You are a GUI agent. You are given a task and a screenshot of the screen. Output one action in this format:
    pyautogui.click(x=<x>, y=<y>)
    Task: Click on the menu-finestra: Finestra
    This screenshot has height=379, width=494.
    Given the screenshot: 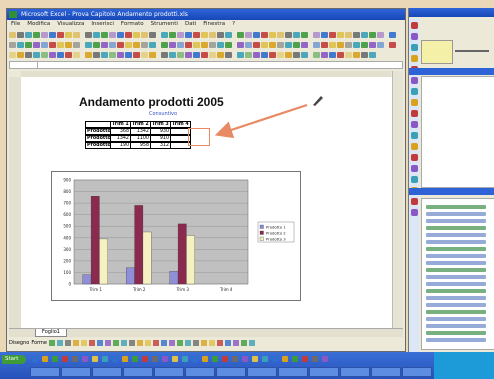 What is the action you would take?
    pyautogui.click(x=214, y=24)
    